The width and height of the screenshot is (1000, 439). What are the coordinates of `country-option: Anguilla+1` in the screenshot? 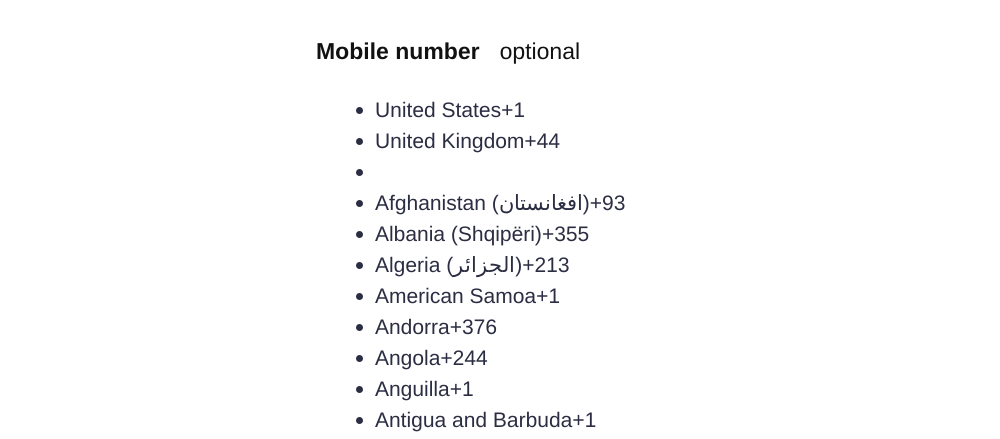 It's located at (424, 390).